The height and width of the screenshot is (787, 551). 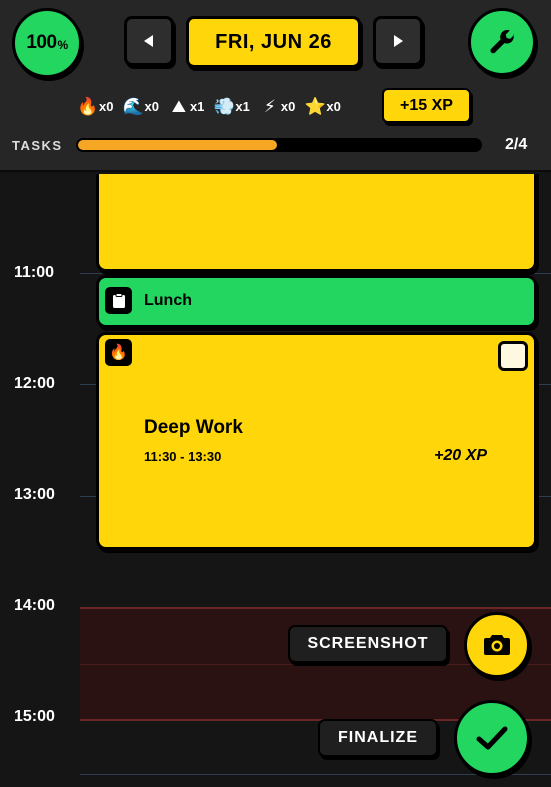 I want to click on settings-button, so click(x=502, y=42).